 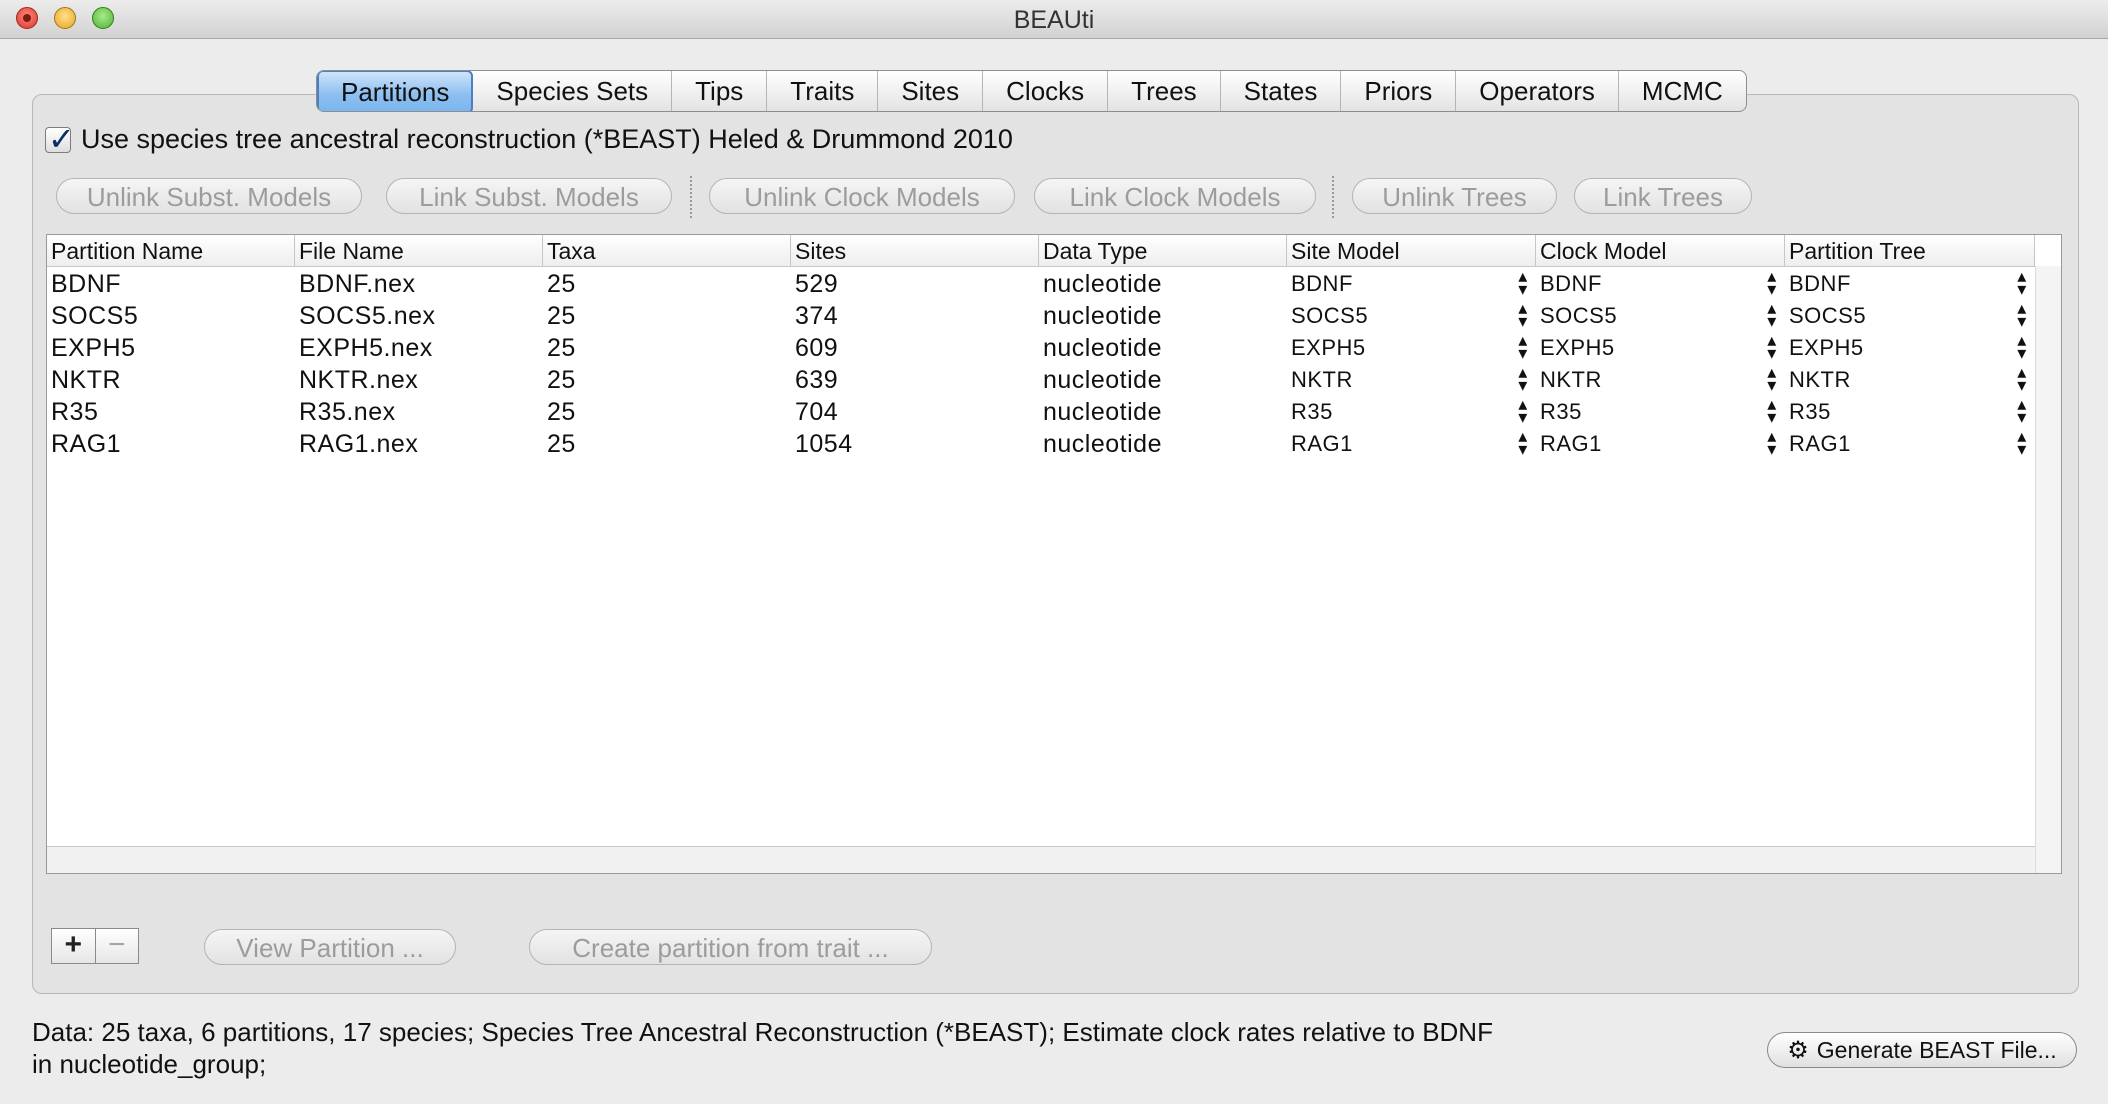 I want to click on partition-tree-select: EXPH5 ▴ ▾, so click(x=1910, y=347).